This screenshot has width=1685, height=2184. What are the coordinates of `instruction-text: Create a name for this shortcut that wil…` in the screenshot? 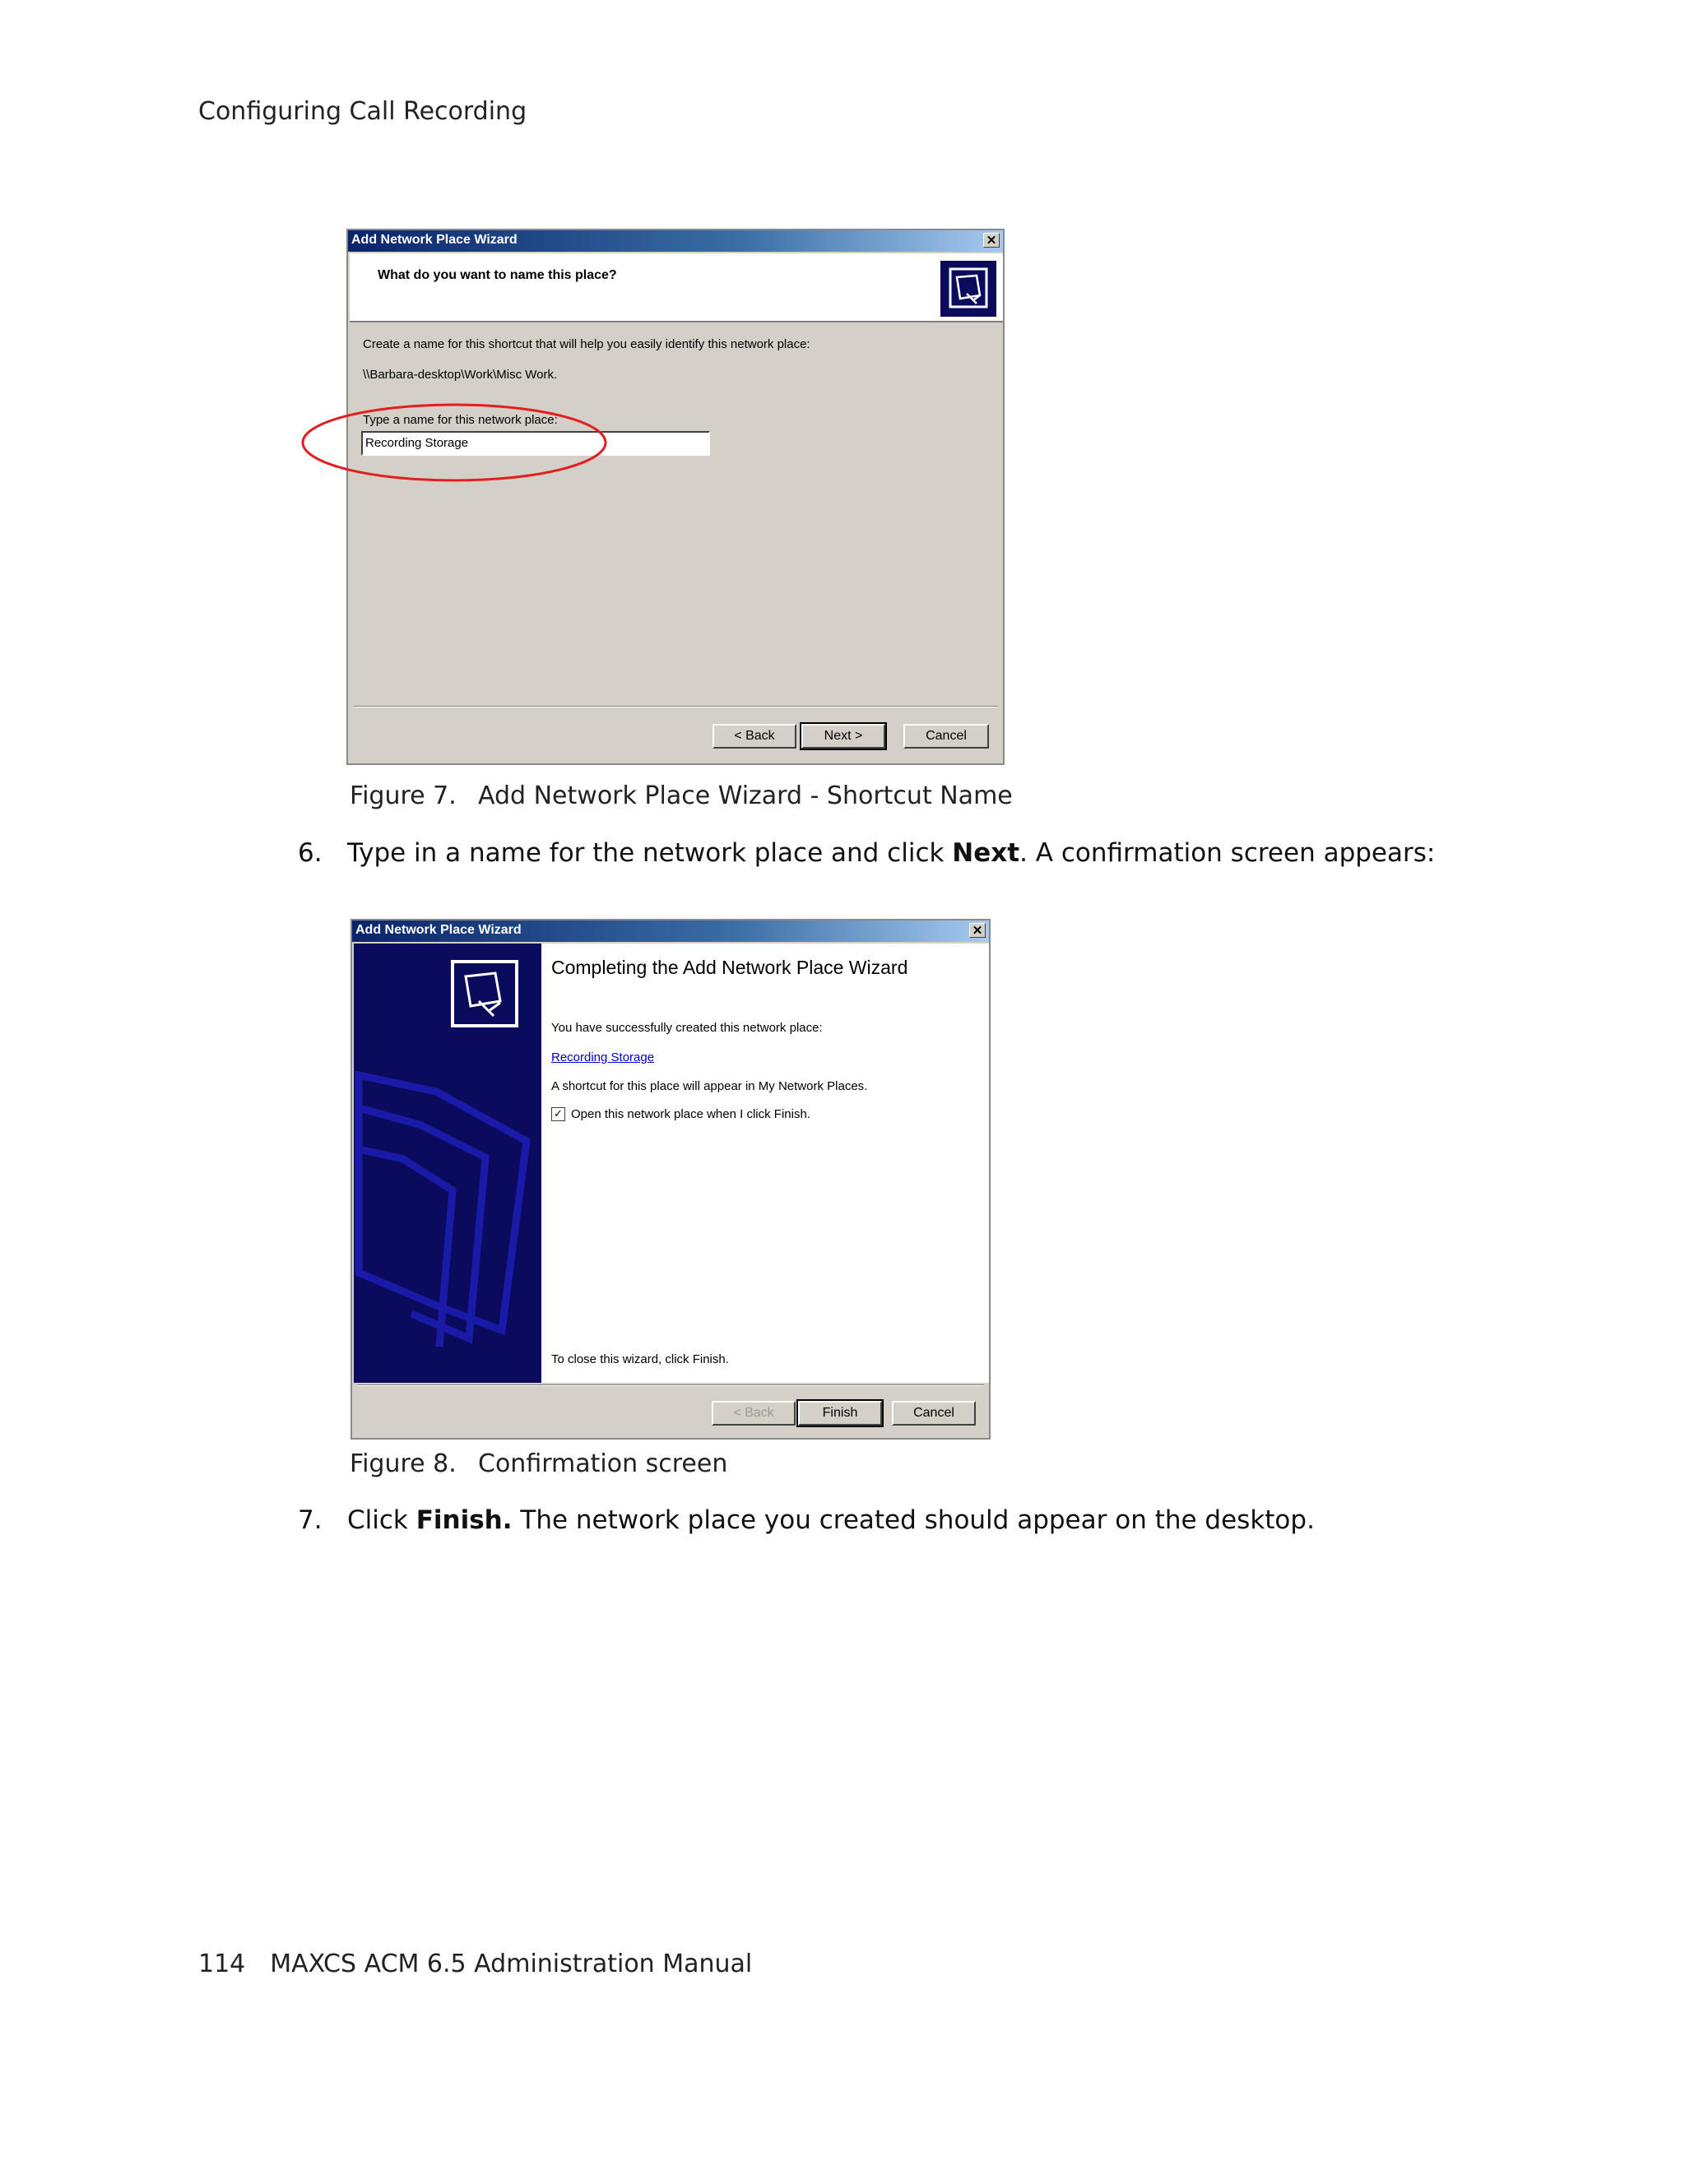 It's located at (586, 344).